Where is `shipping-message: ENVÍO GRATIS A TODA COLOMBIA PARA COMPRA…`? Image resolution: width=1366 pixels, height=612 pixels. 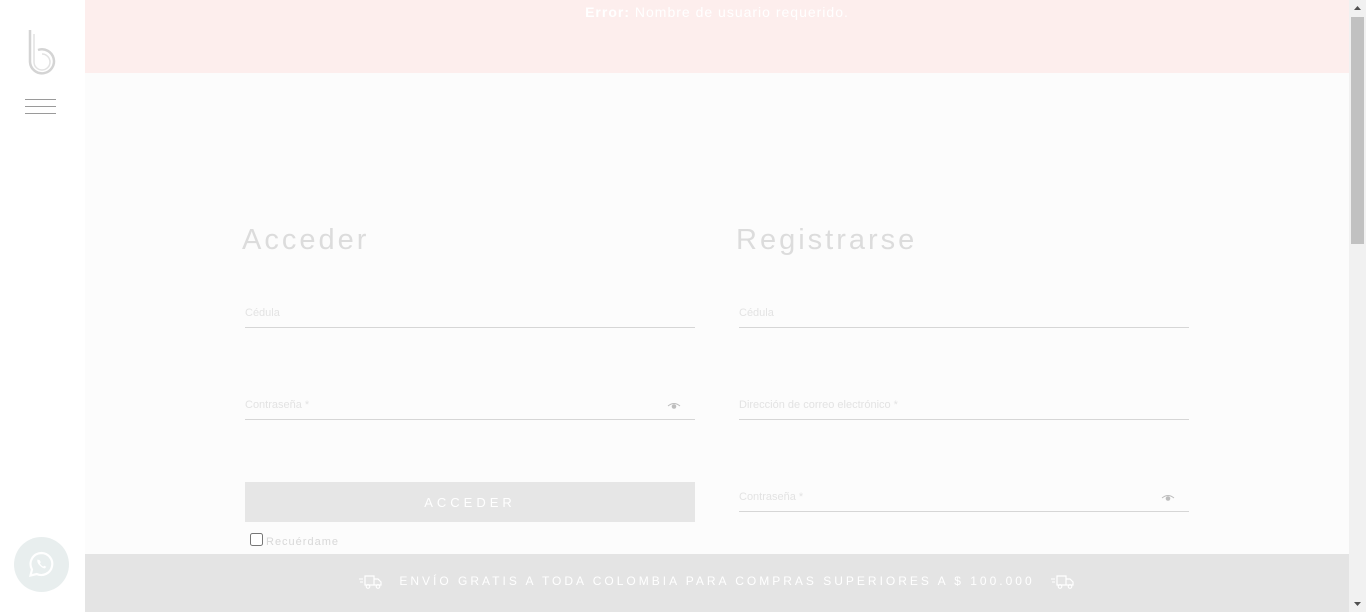
shipping-message: ENVÍO GRATIS A TODA COLOMBIA PARA COMPRA… is located at coordinates (717, 581).